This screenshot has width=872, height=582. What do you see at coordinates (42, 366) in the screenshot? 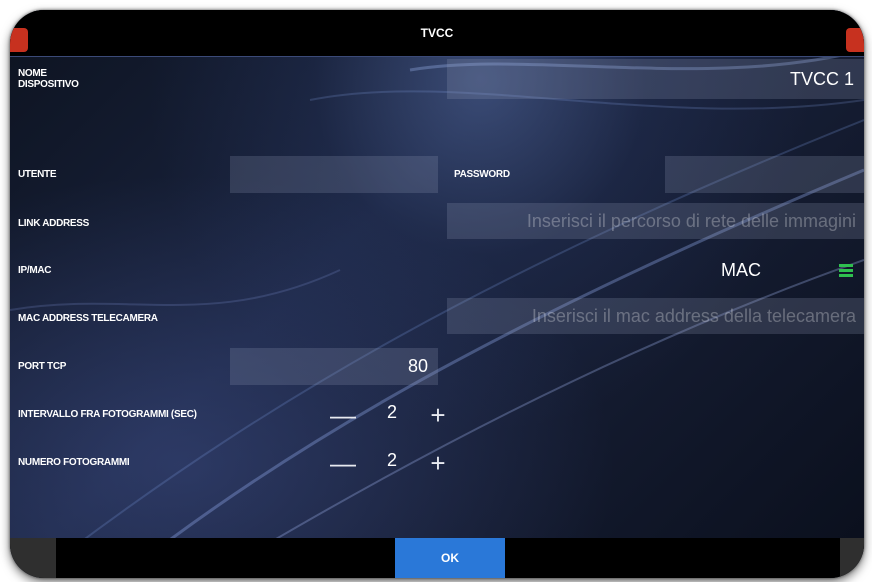
I see `port-tcp-label: PORT TCP` at bounding box center [42, 366].